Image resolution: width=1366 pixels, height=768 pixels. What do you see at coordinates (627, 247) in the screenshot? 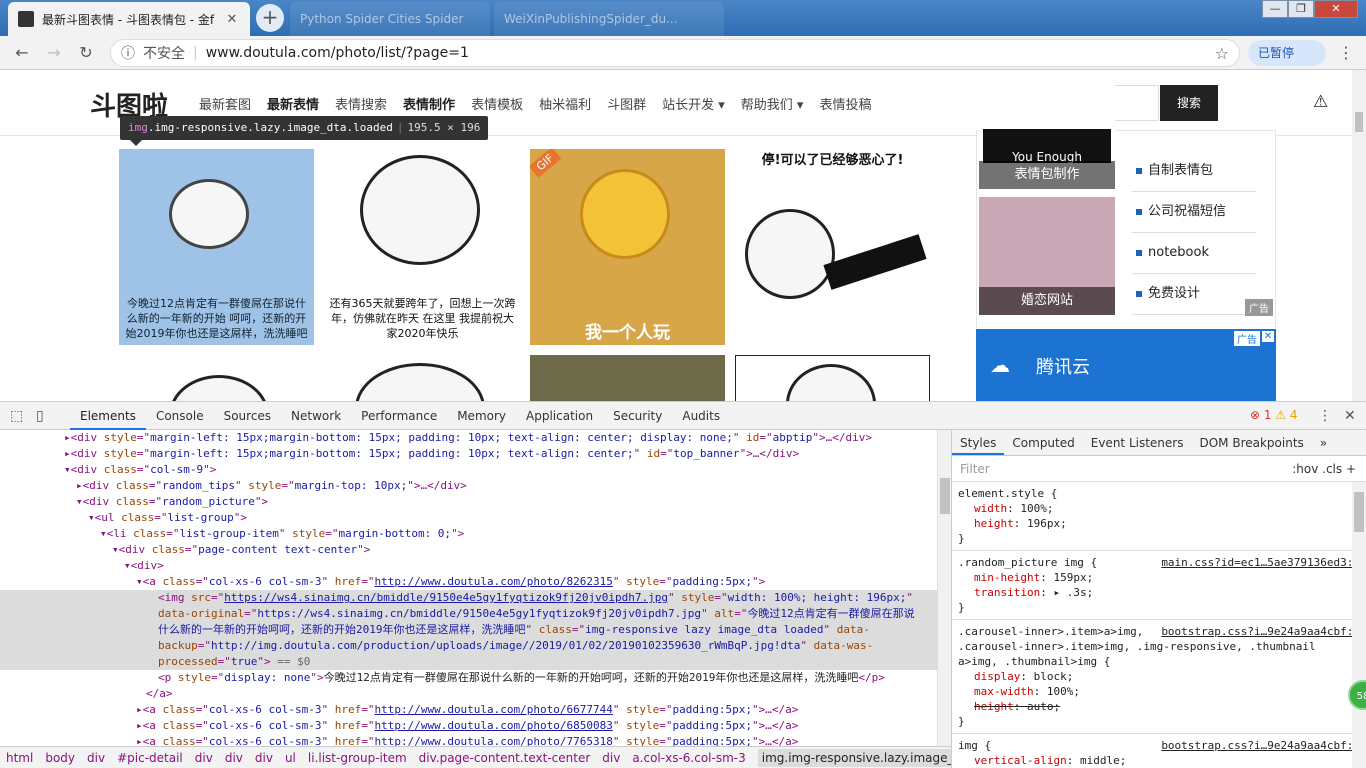
I see `emoji-image: GIF 我一个人玩` at bounding box center [627, 247].